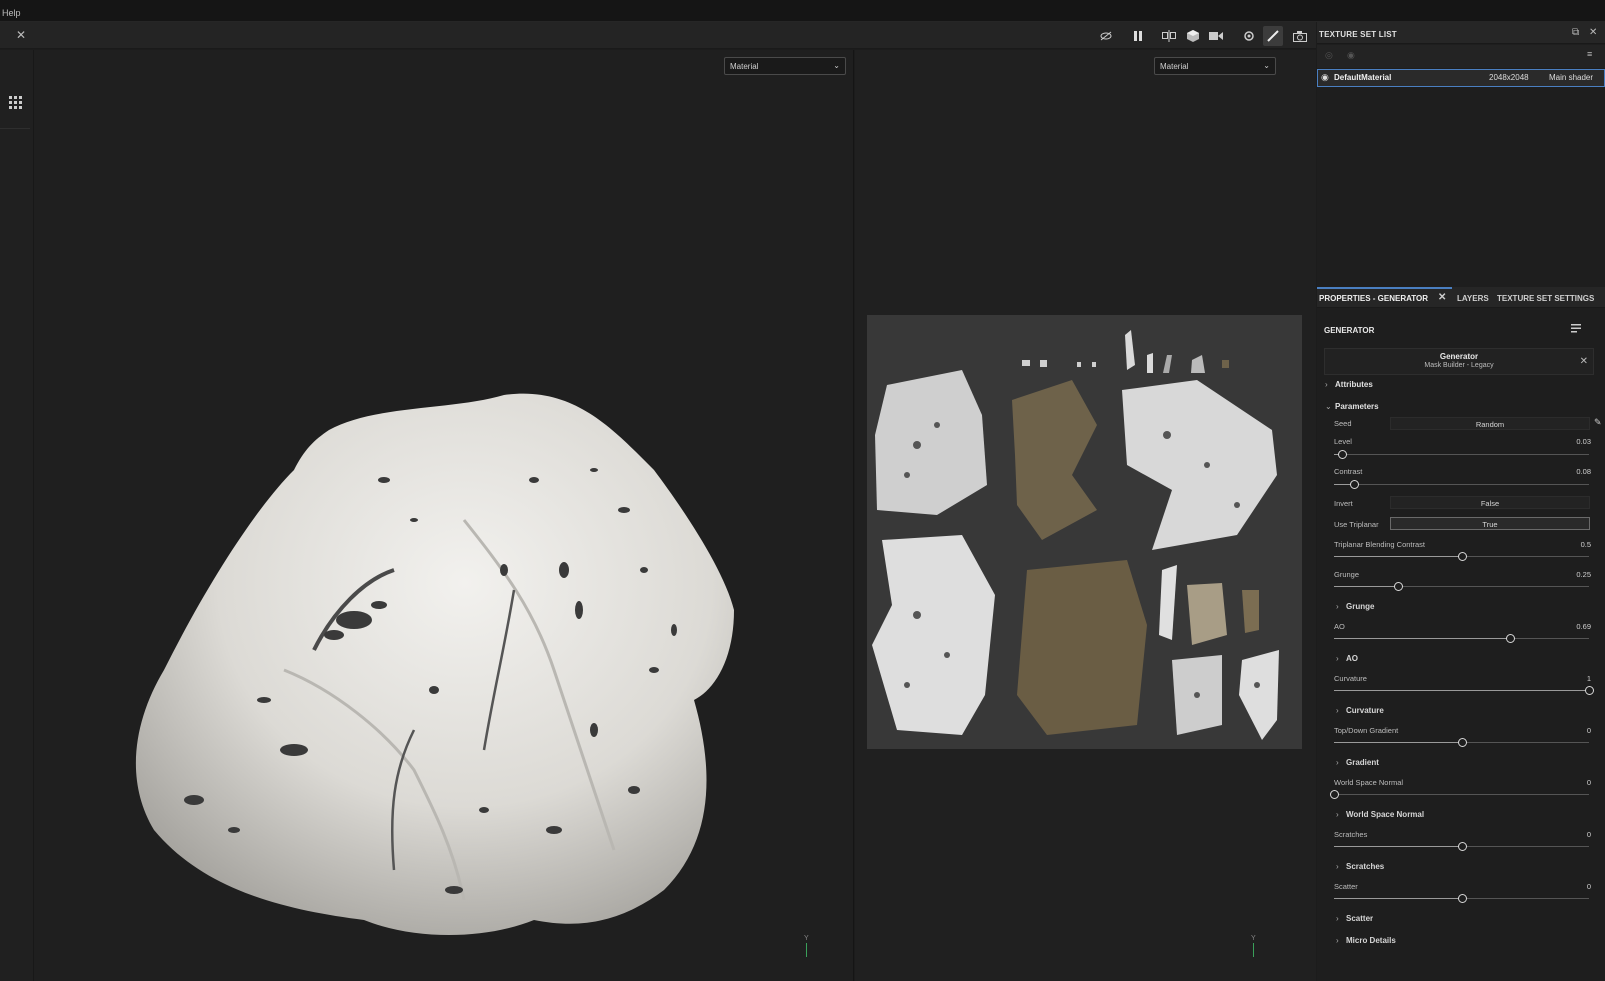 Image resolution: width=1605 pixels, height=981 pixels. What do you see at coordinates (1583, 441) in the screenshot?
I see `level-value: 0.03` at bounding box center [1583, 441].